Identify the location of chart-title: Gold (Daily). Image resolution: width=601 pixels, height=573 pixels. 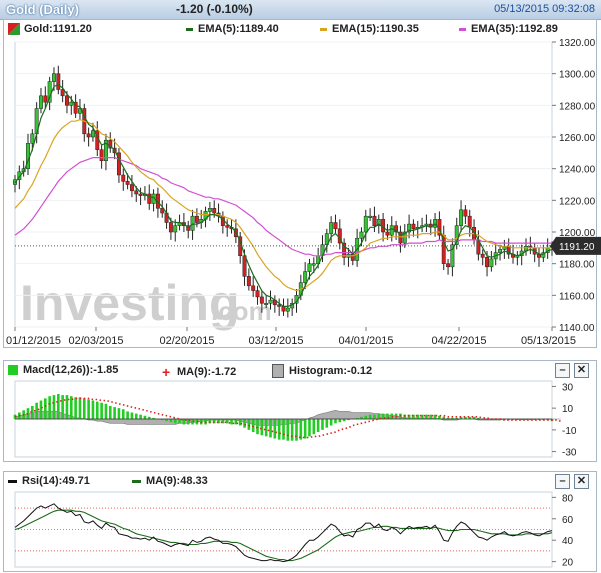
(42, 9).